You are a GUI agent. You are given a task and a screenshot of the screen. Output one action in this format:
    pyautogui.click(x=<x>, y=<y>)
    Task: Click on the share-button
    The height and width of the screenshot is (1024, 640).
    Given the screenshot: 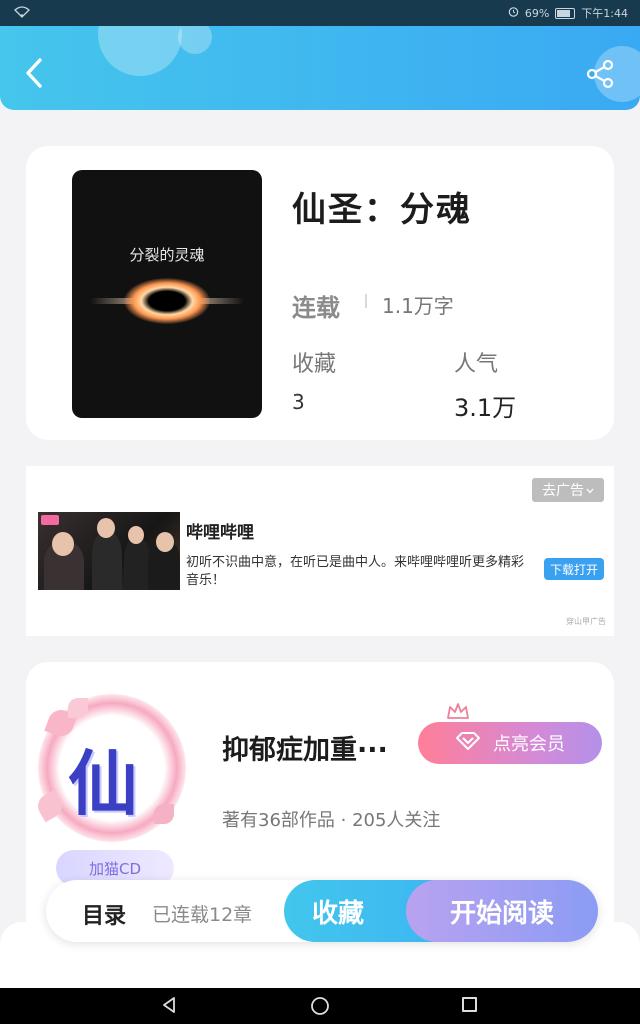 What is the action you would take?
    pyautogui.click(x=600, y=74)
    